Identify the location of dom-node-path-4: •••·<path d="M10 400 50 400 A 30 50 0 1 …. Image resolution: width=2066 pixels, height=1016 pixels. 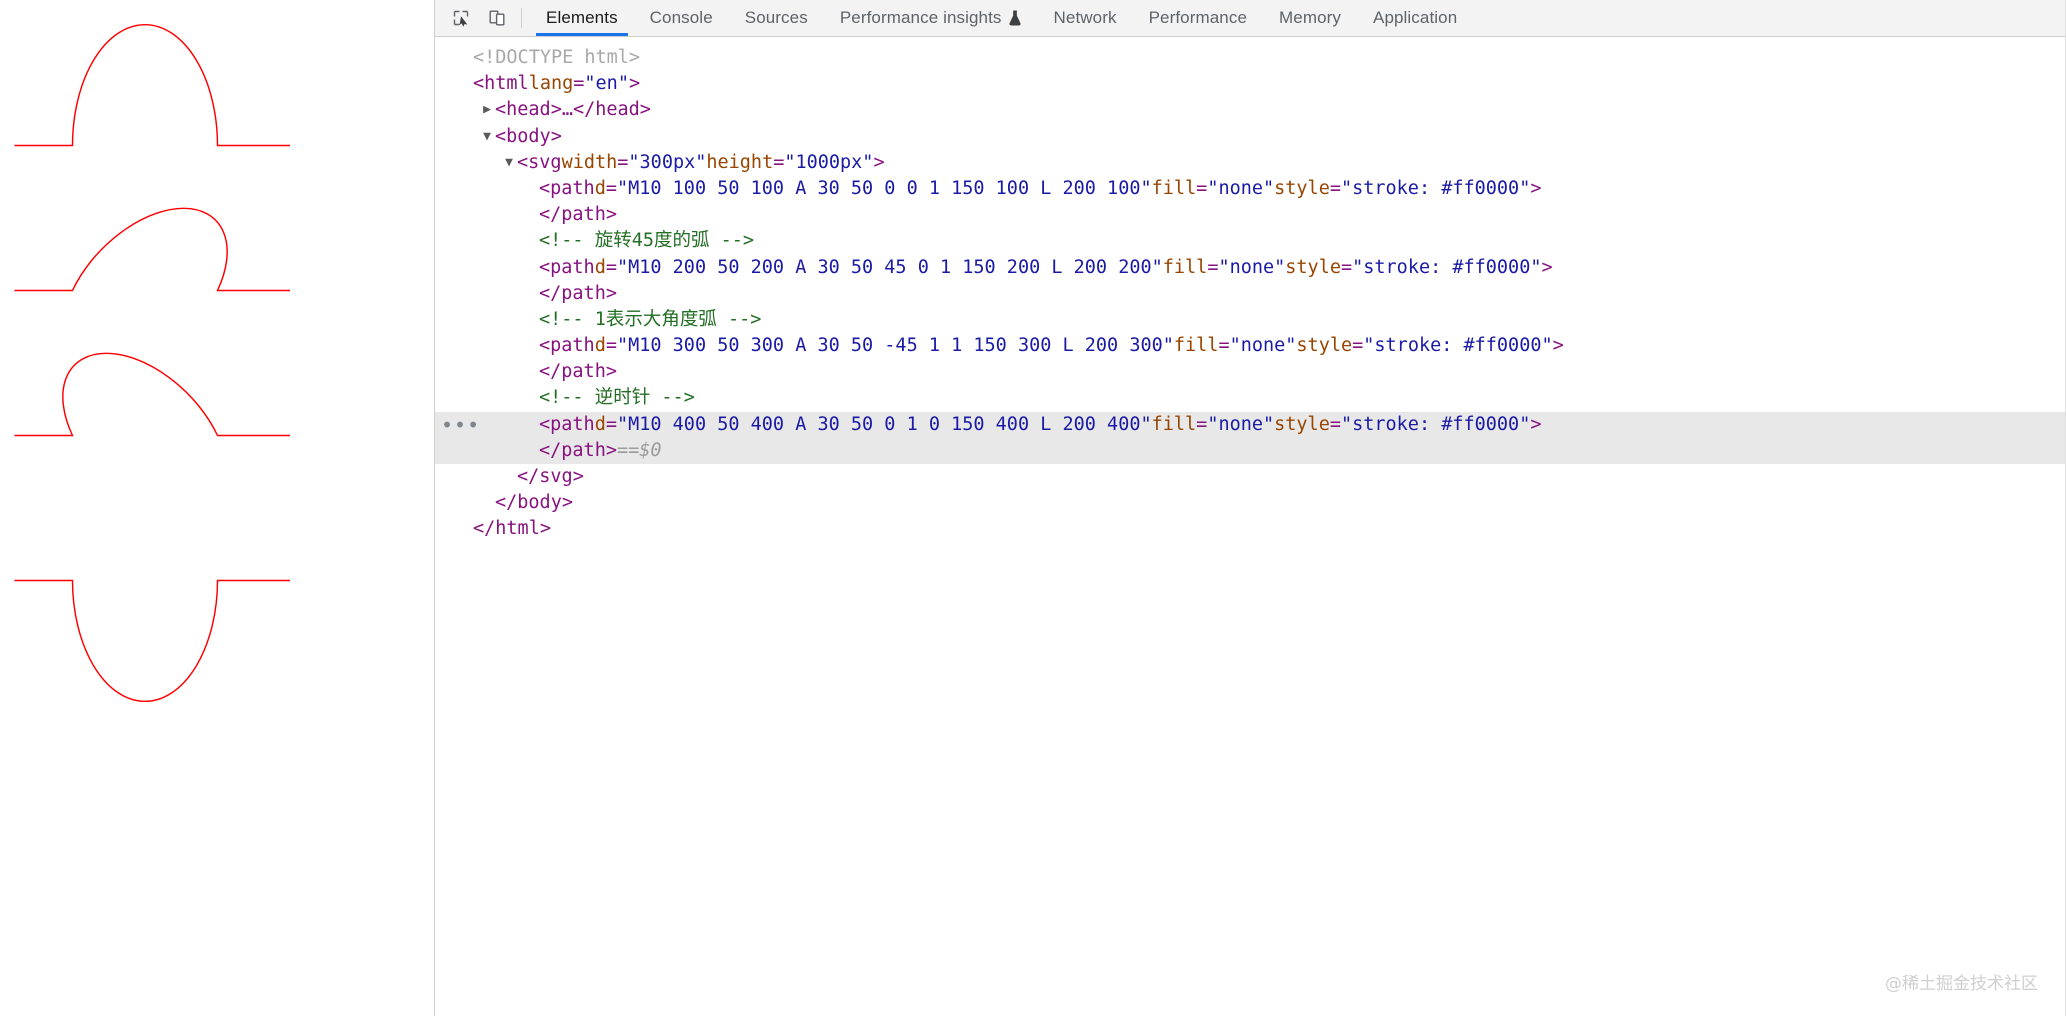
(1250, 424).